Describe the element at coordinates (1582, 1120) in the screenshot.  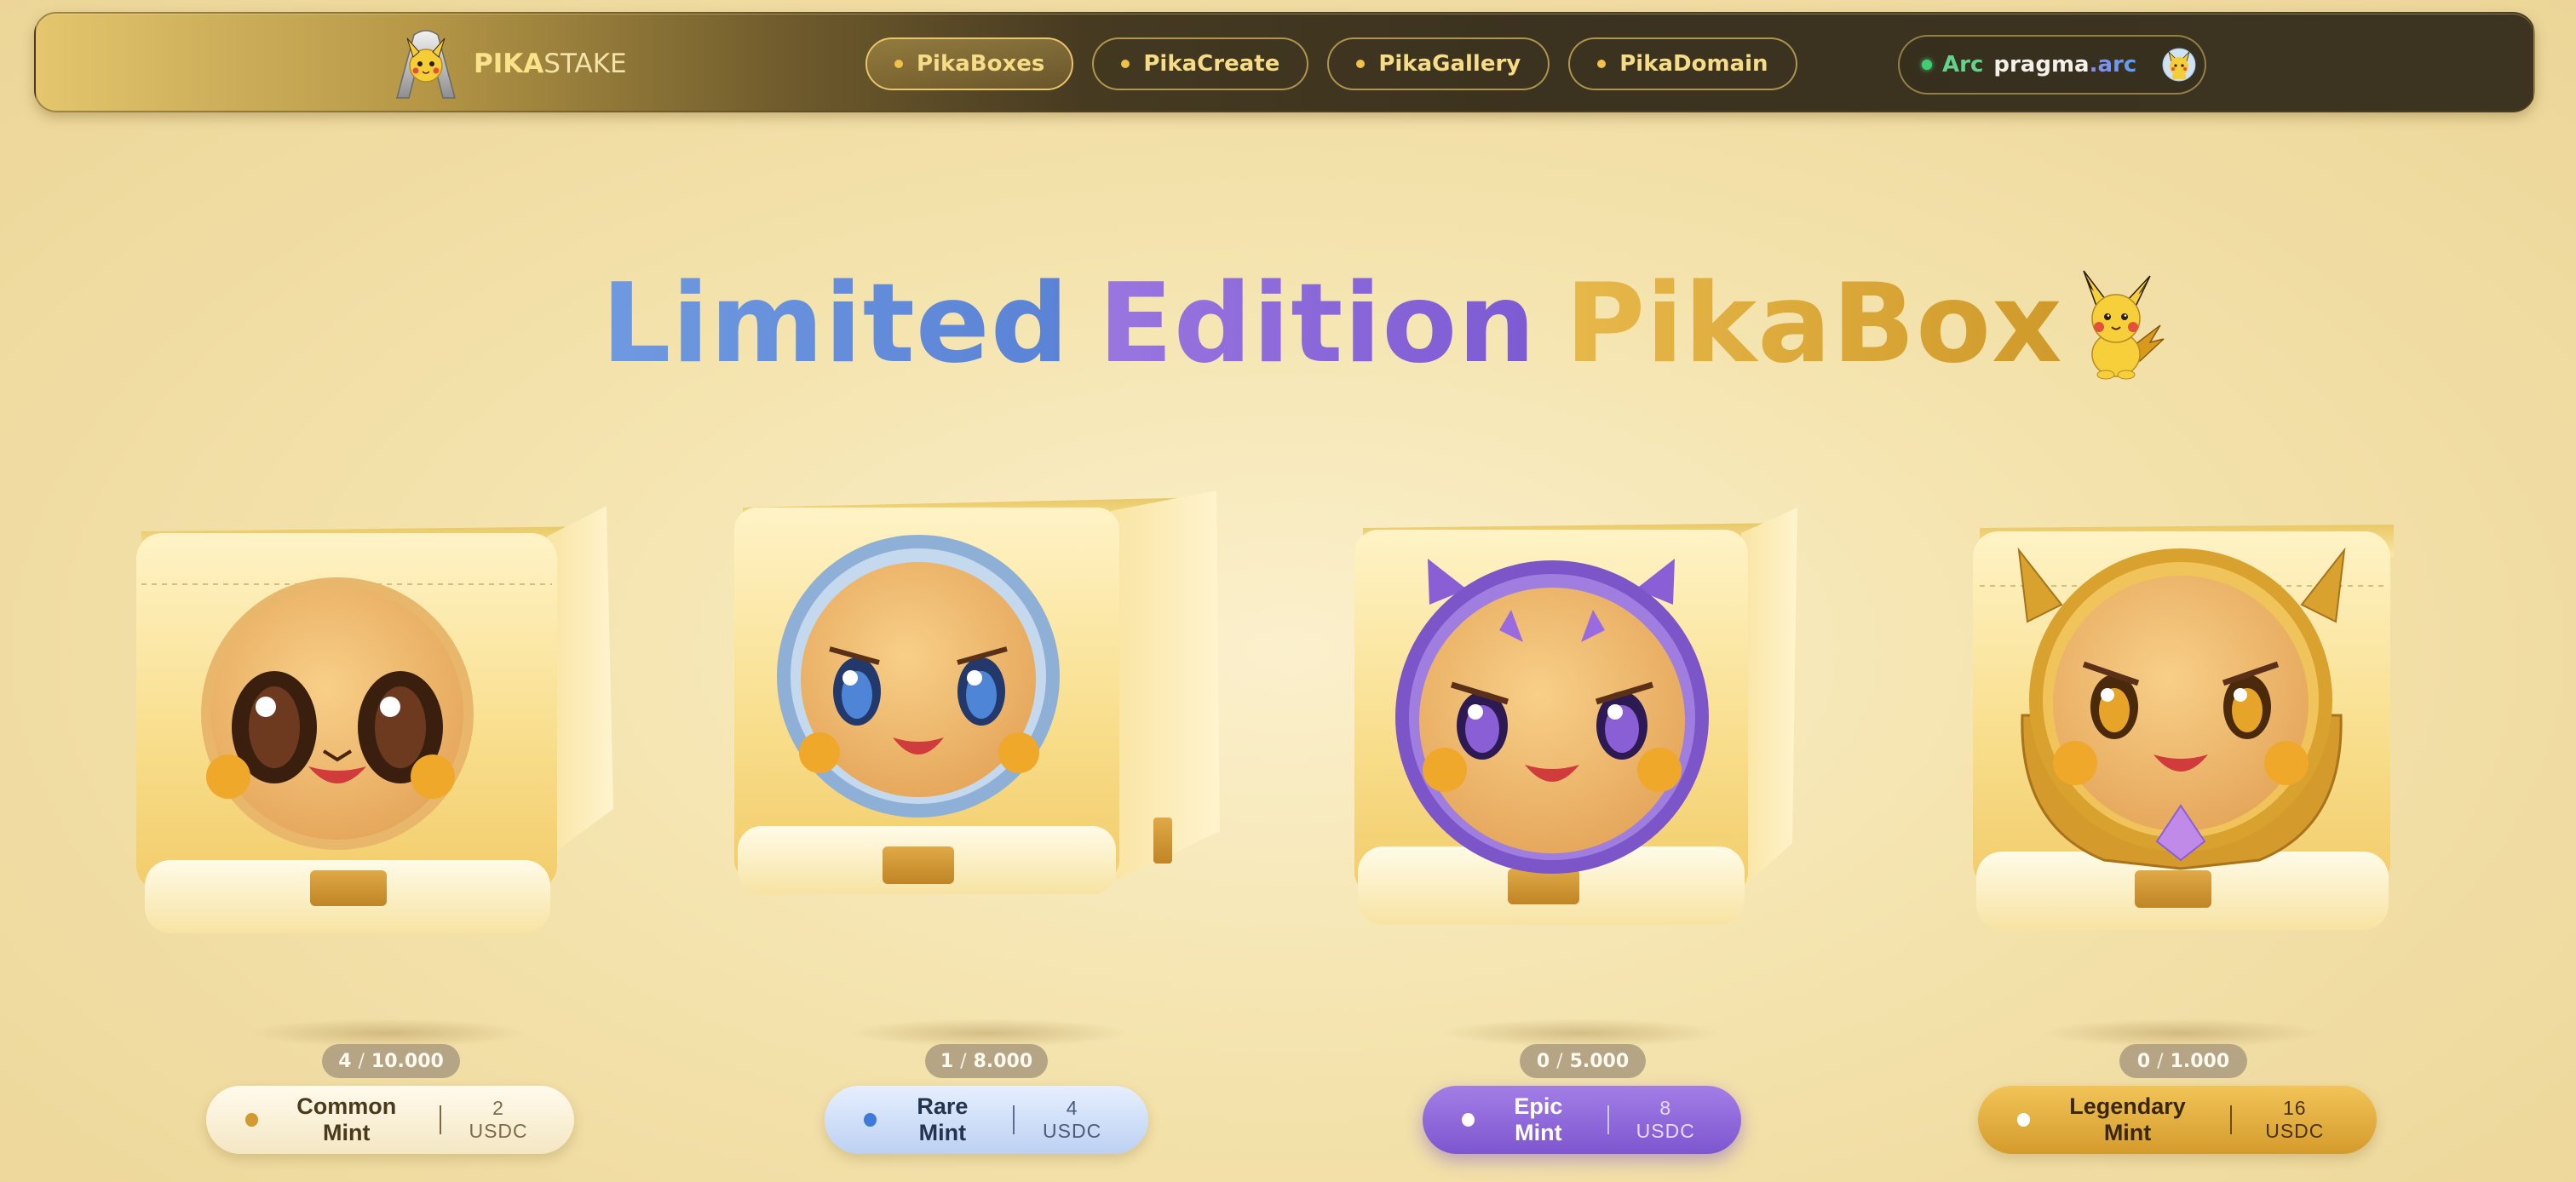
I see `epic-mint-button: Epic Mint 8 USDC` at that location.